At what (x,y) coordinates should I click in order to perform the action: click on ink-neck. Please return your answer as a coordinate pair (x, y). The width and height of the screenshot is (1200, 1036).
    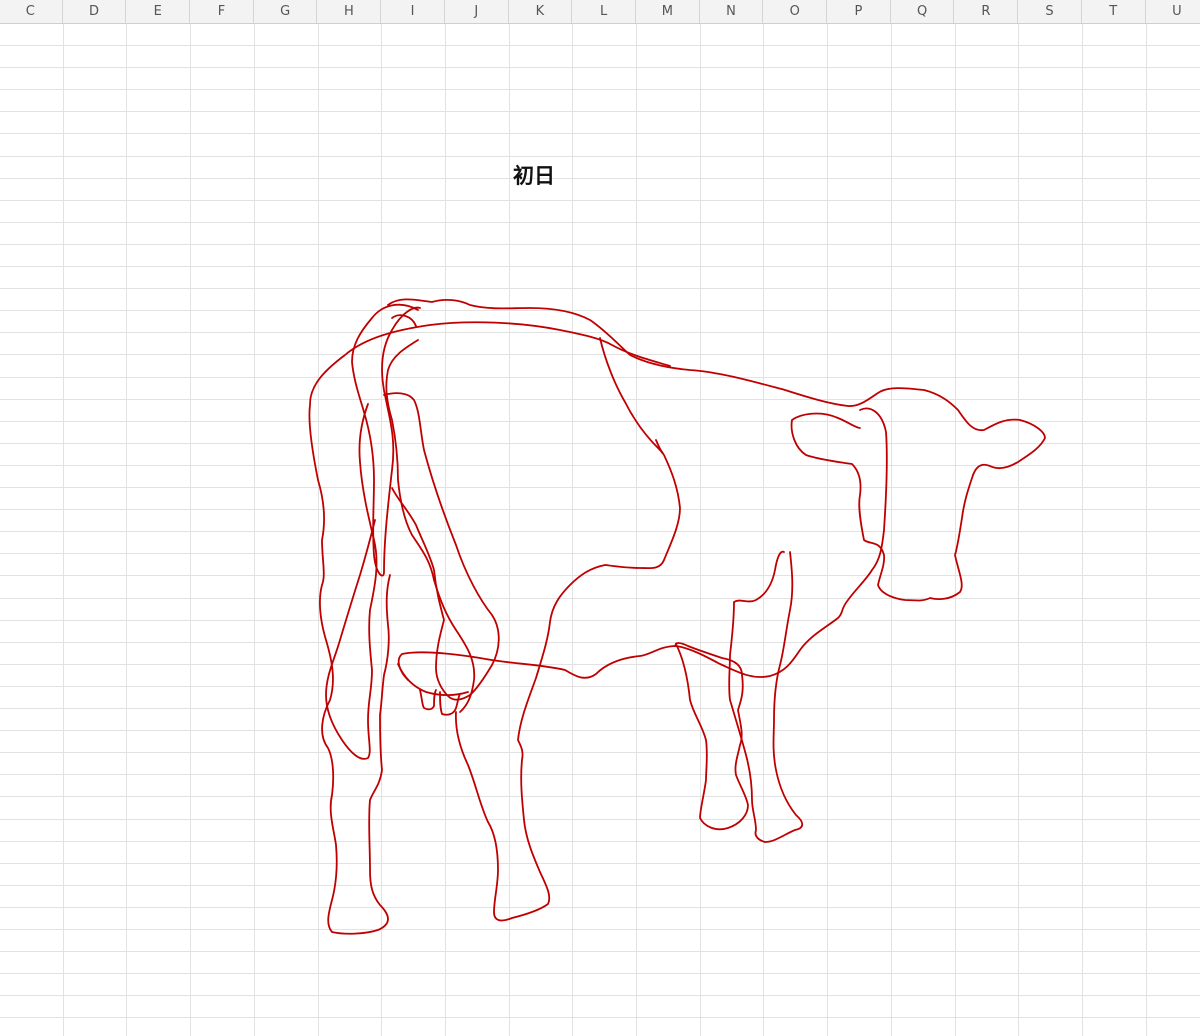
    Looking at the image, I should click on (642, 544).